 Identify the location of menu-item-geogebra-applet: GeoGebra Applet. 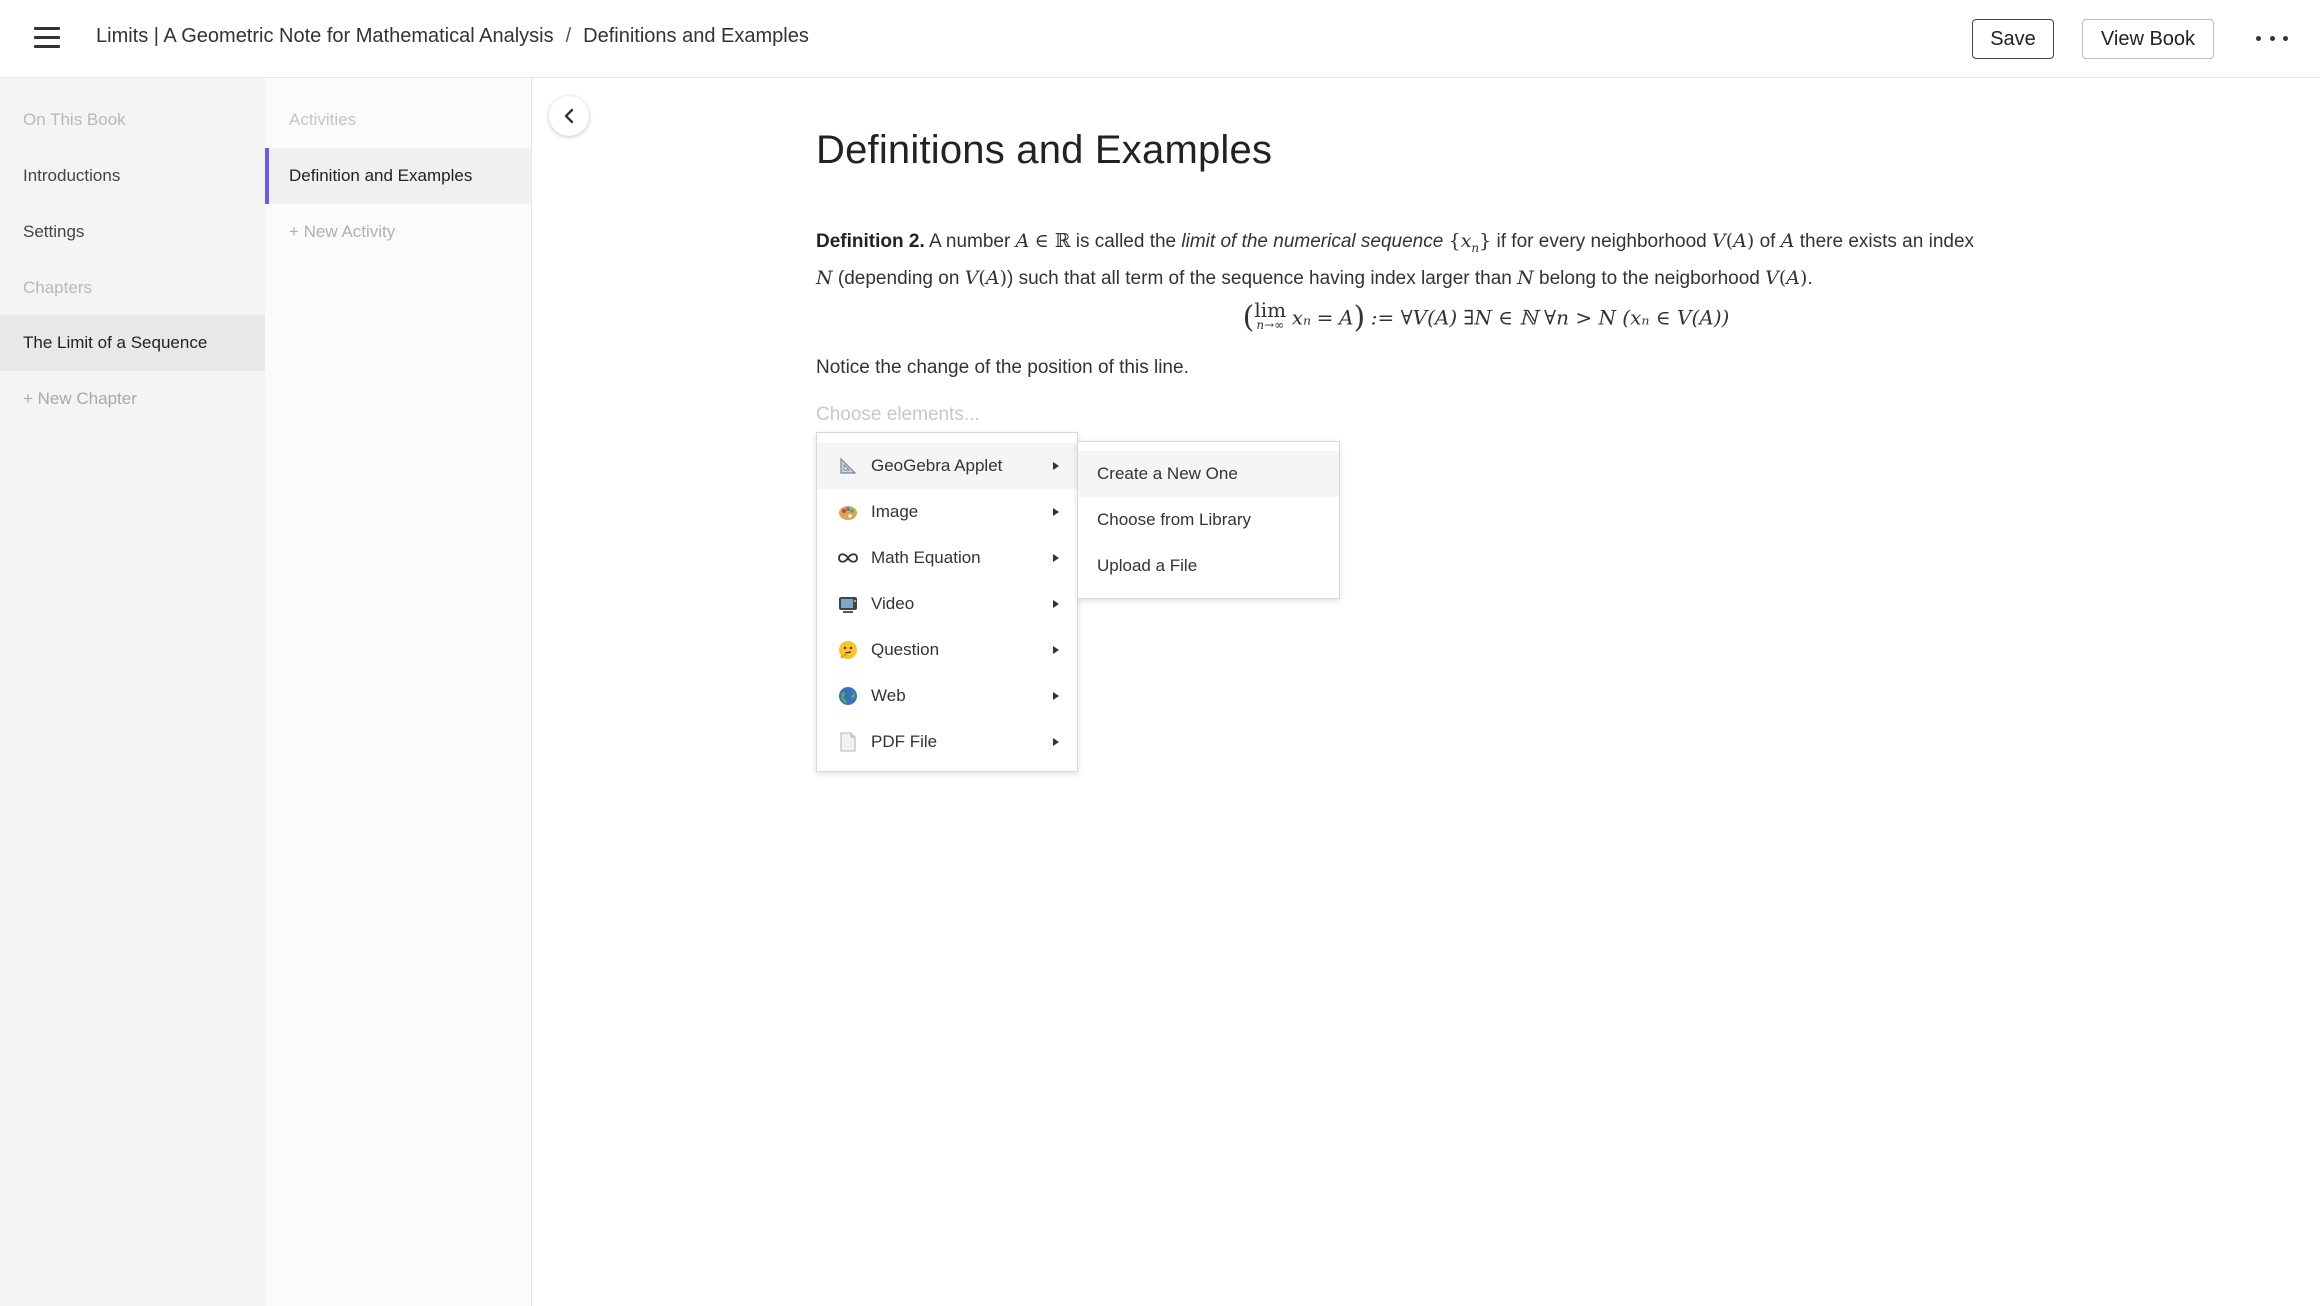
(947, 466).